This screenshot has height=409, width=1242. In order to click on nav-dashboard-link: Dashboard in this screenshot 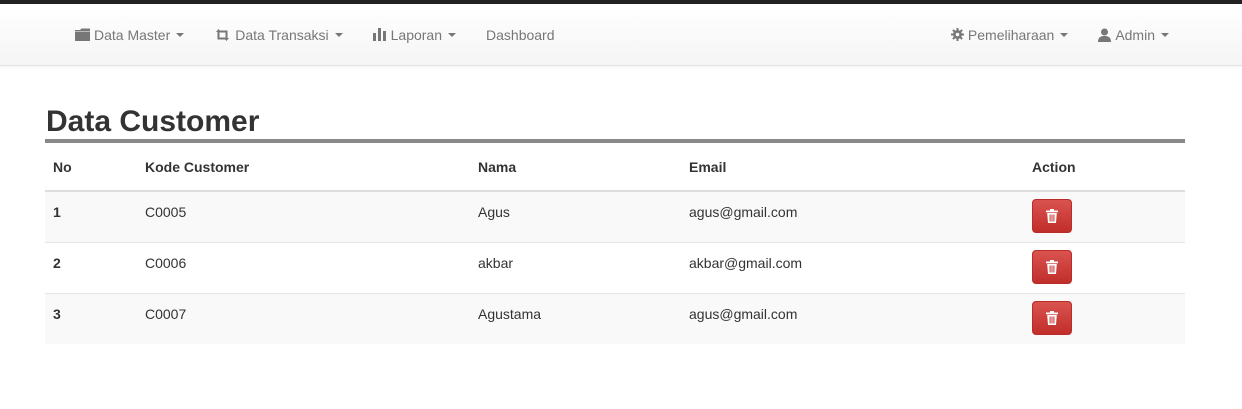, I will do `click(520, 34)`.